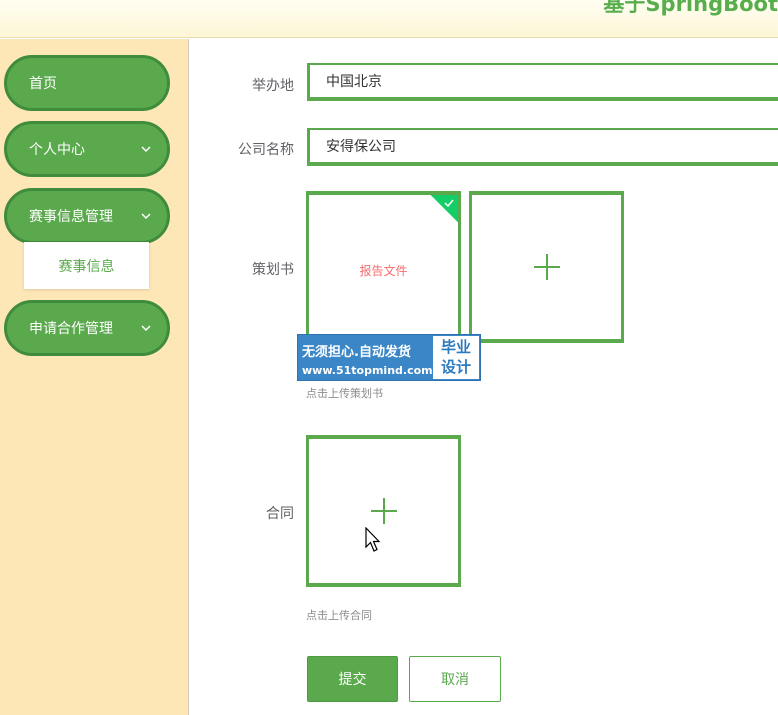 The height and width of the screenshot is (715, 778). I want to click on brand-title: 基于SpringBoot, so click(690, 8).